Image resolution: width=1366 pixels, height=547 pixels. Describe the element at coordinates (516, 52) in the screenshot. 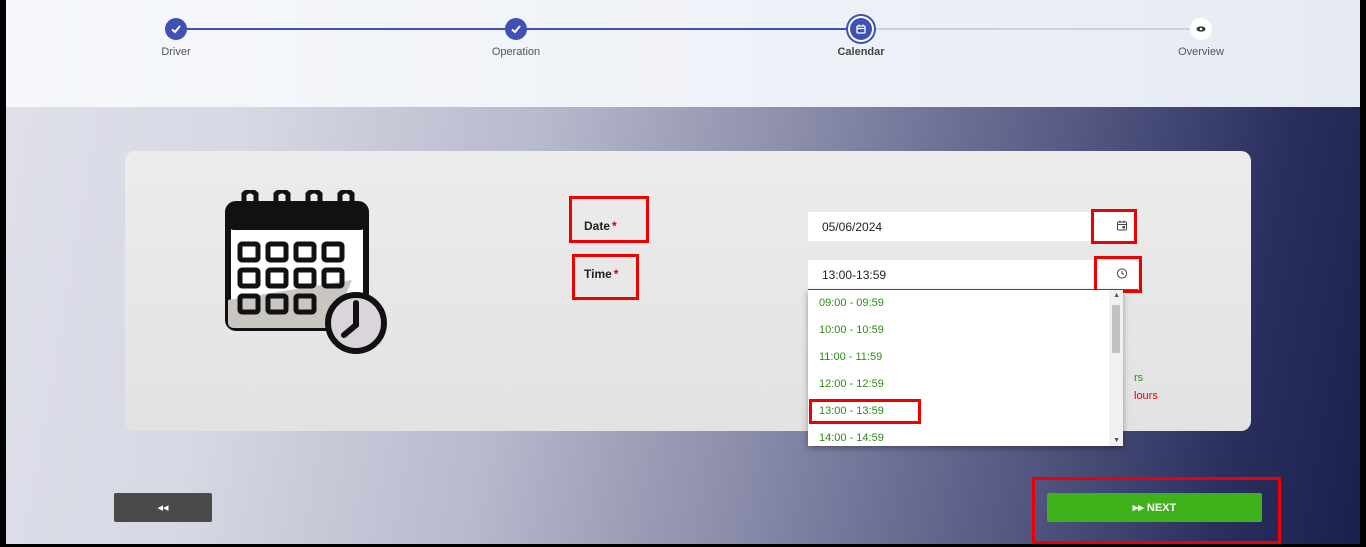

I see `step-label: Operation` at that location.